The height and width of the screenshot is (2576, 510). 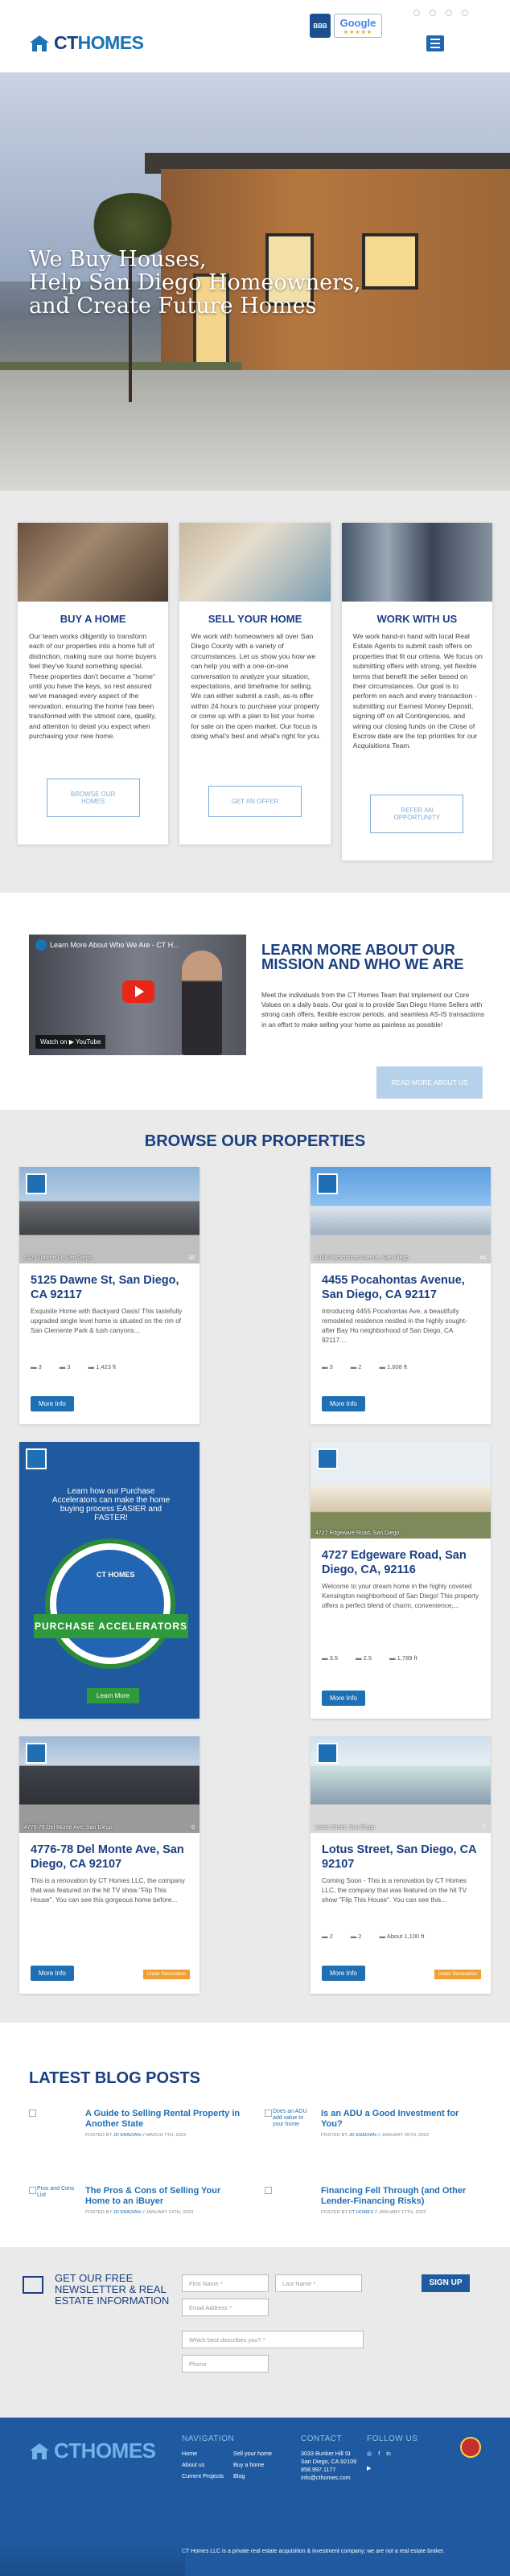 What do you see at coordinates (379, 2454) in the screenshot?
I see `facebook-icon: f` at bounding box center [379, 2454].